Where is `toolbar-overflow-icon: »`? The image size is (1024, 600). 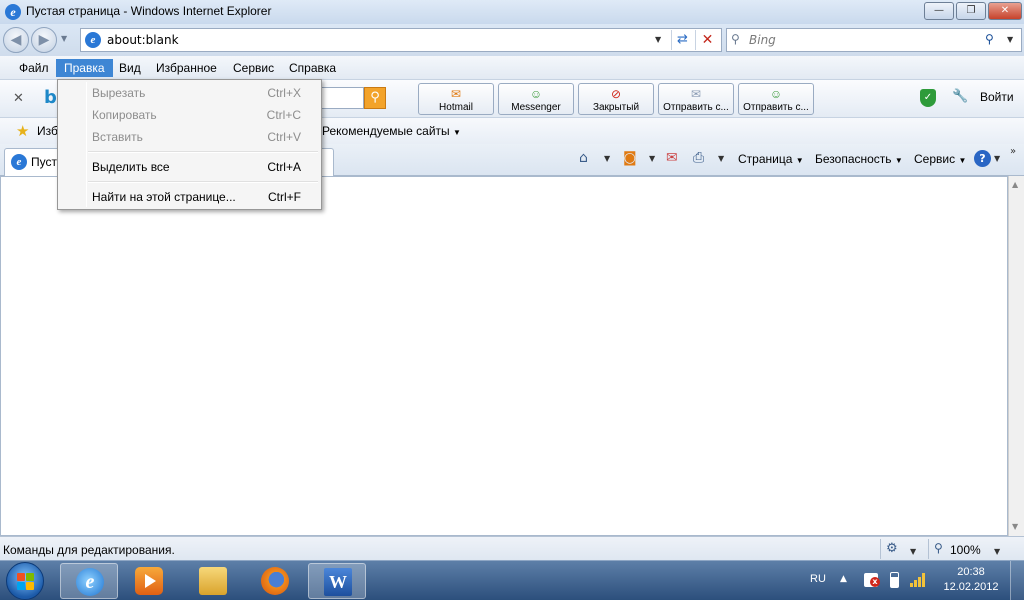 toolbar-overflow-icon: » is located at coordinates (1013, 151).